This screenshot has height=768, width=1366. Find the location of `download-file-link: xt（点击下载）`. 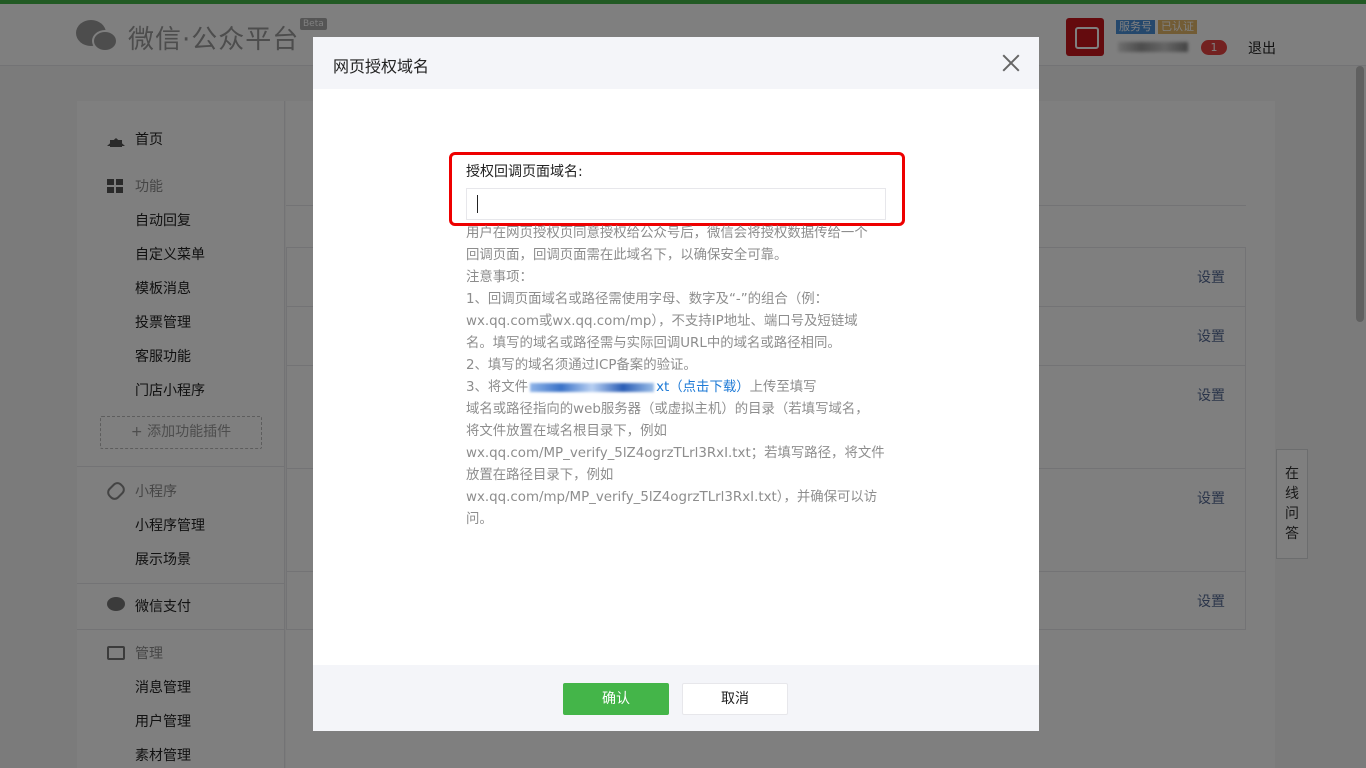

download-file-link: xt（点击下载） is located at coordinates (703, 387).